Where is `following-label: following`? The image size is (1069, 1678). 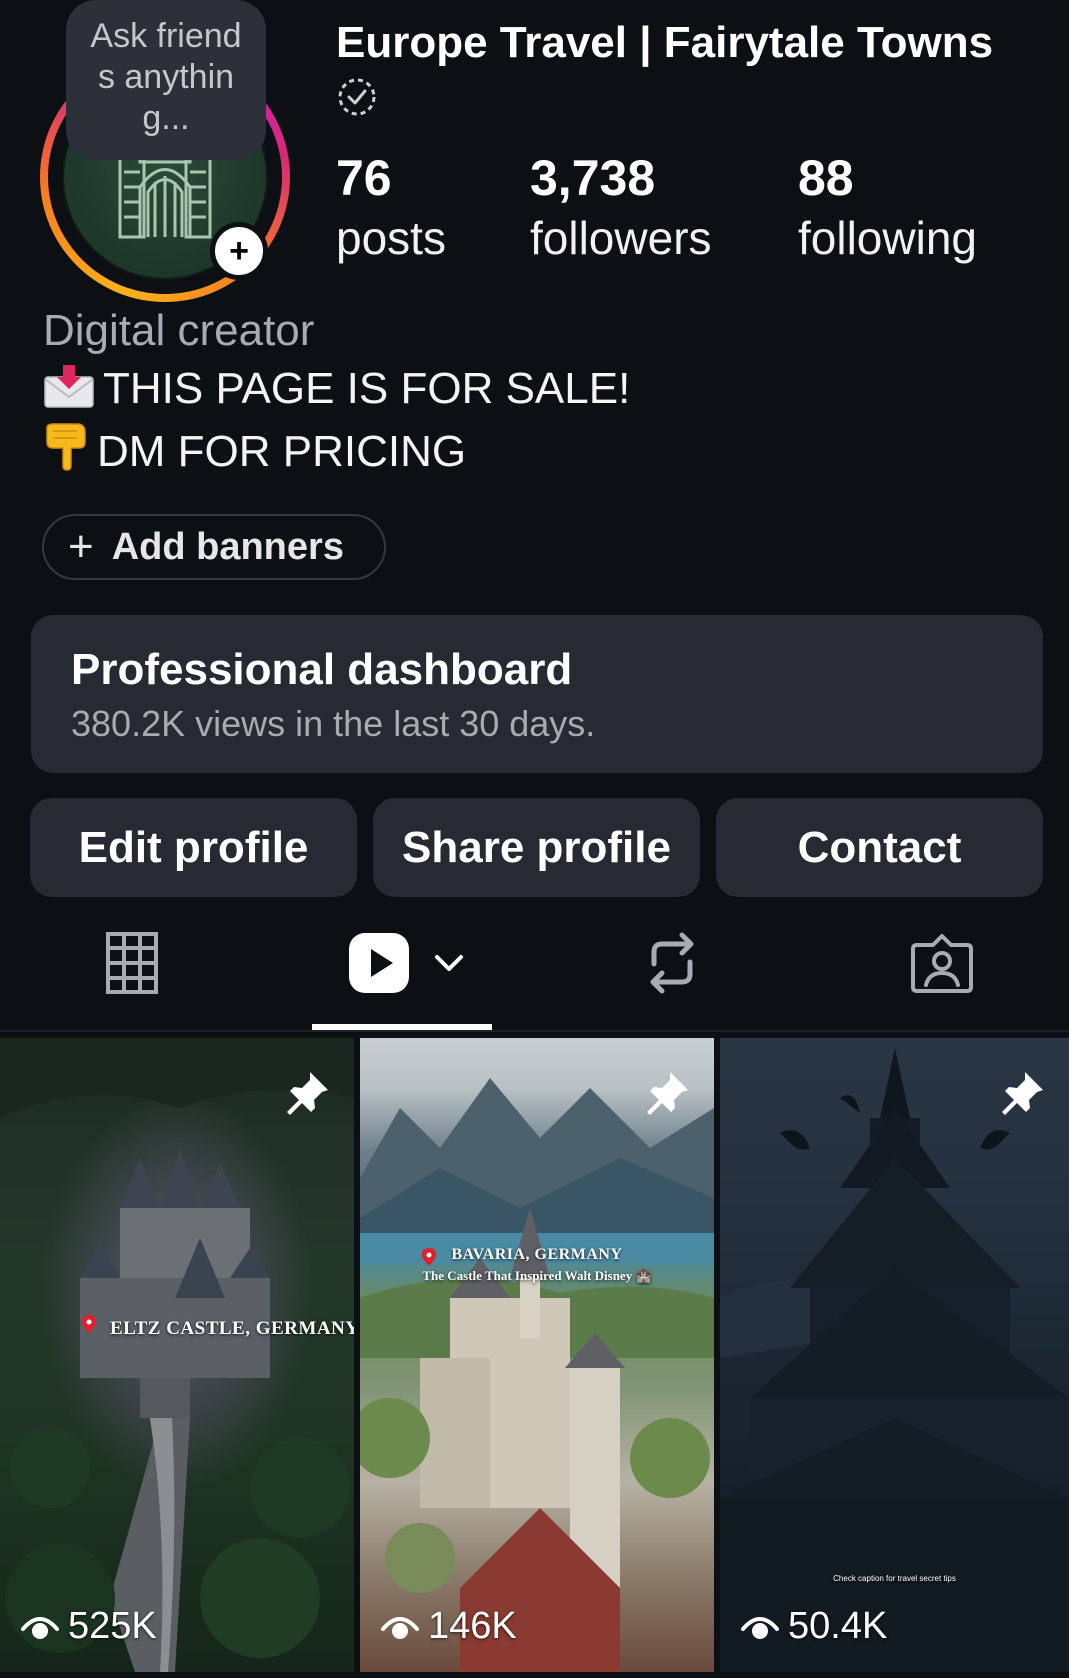
following-label: following is located at coordinates (887, 238).